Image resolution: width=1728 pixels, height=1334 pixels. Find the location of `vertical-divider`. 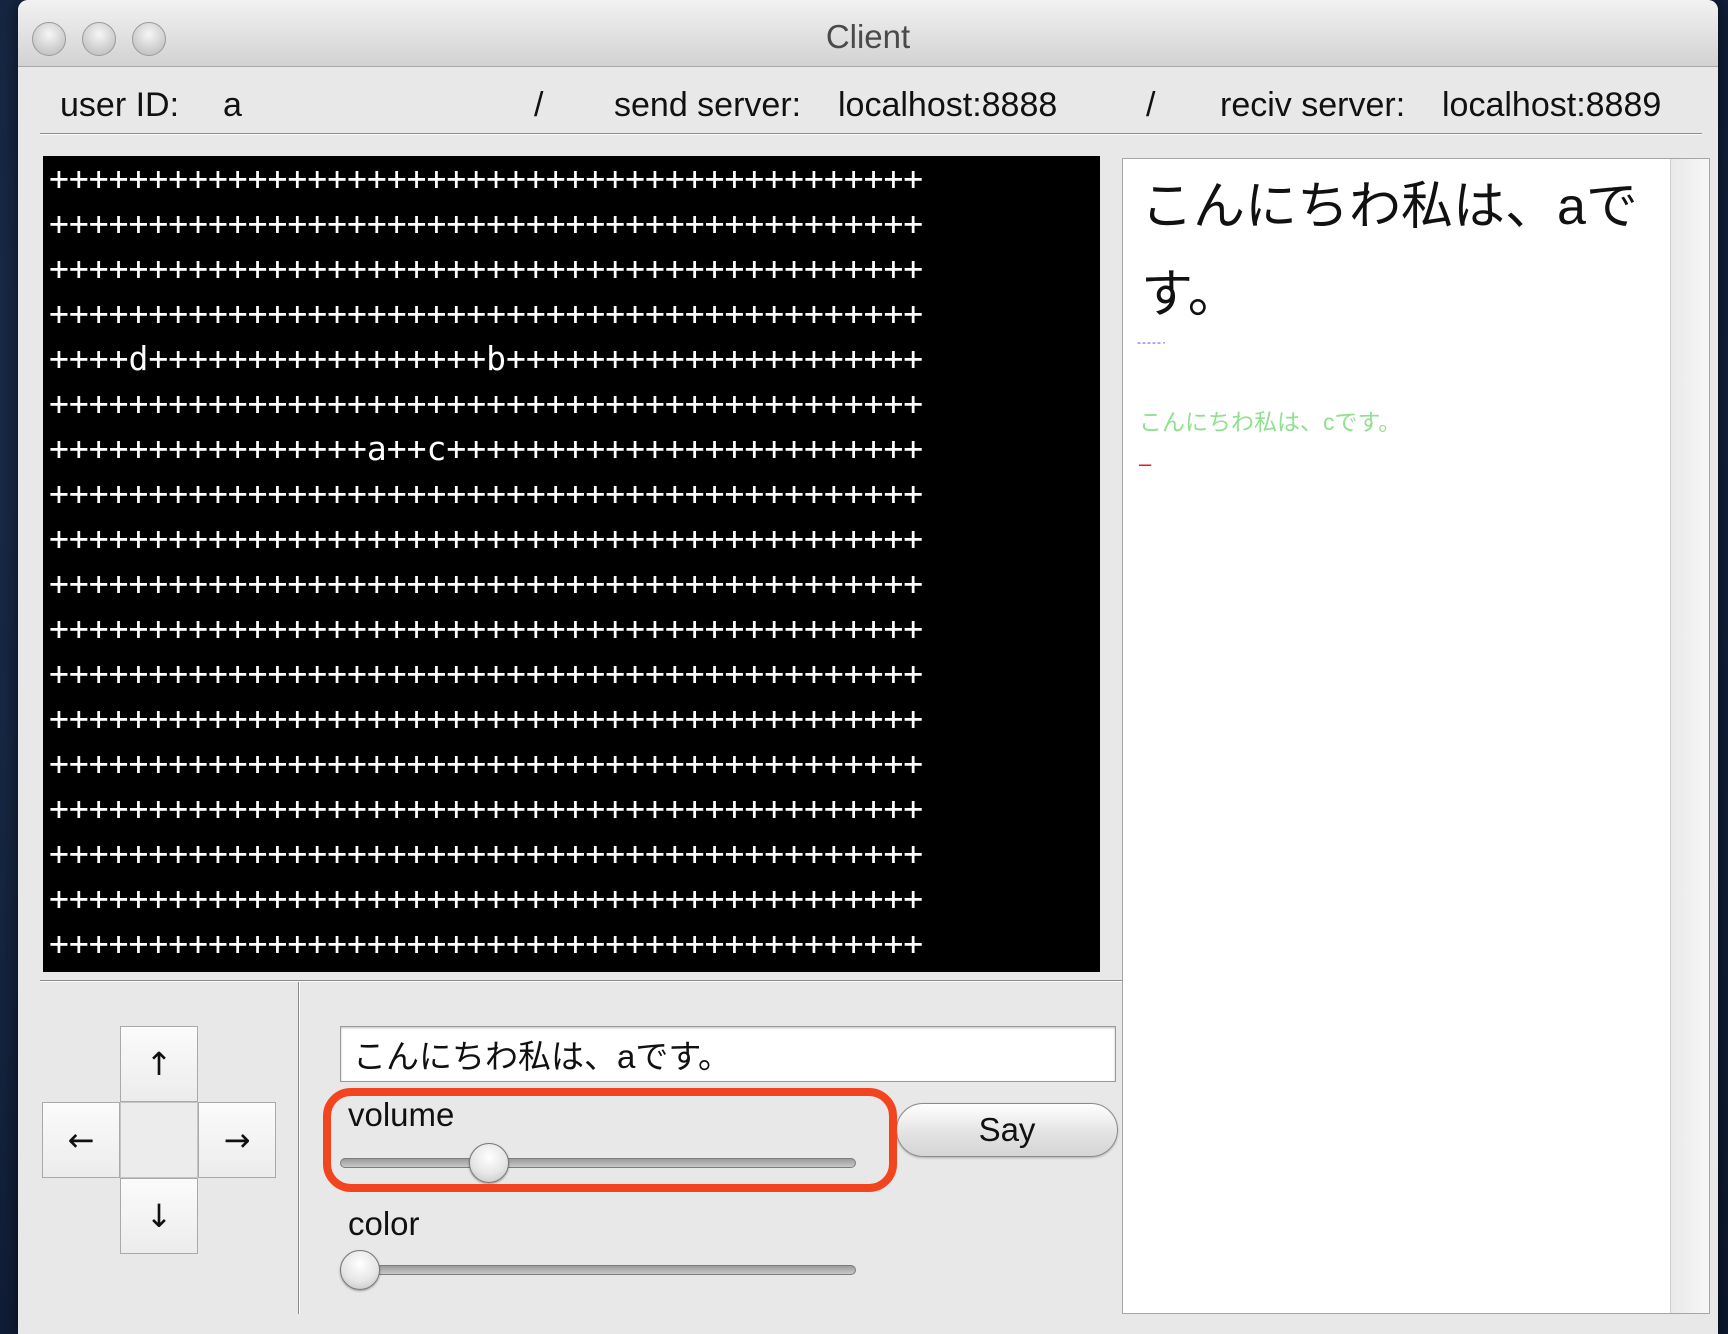

vertical-divider is located at coordinates (299, 1148).